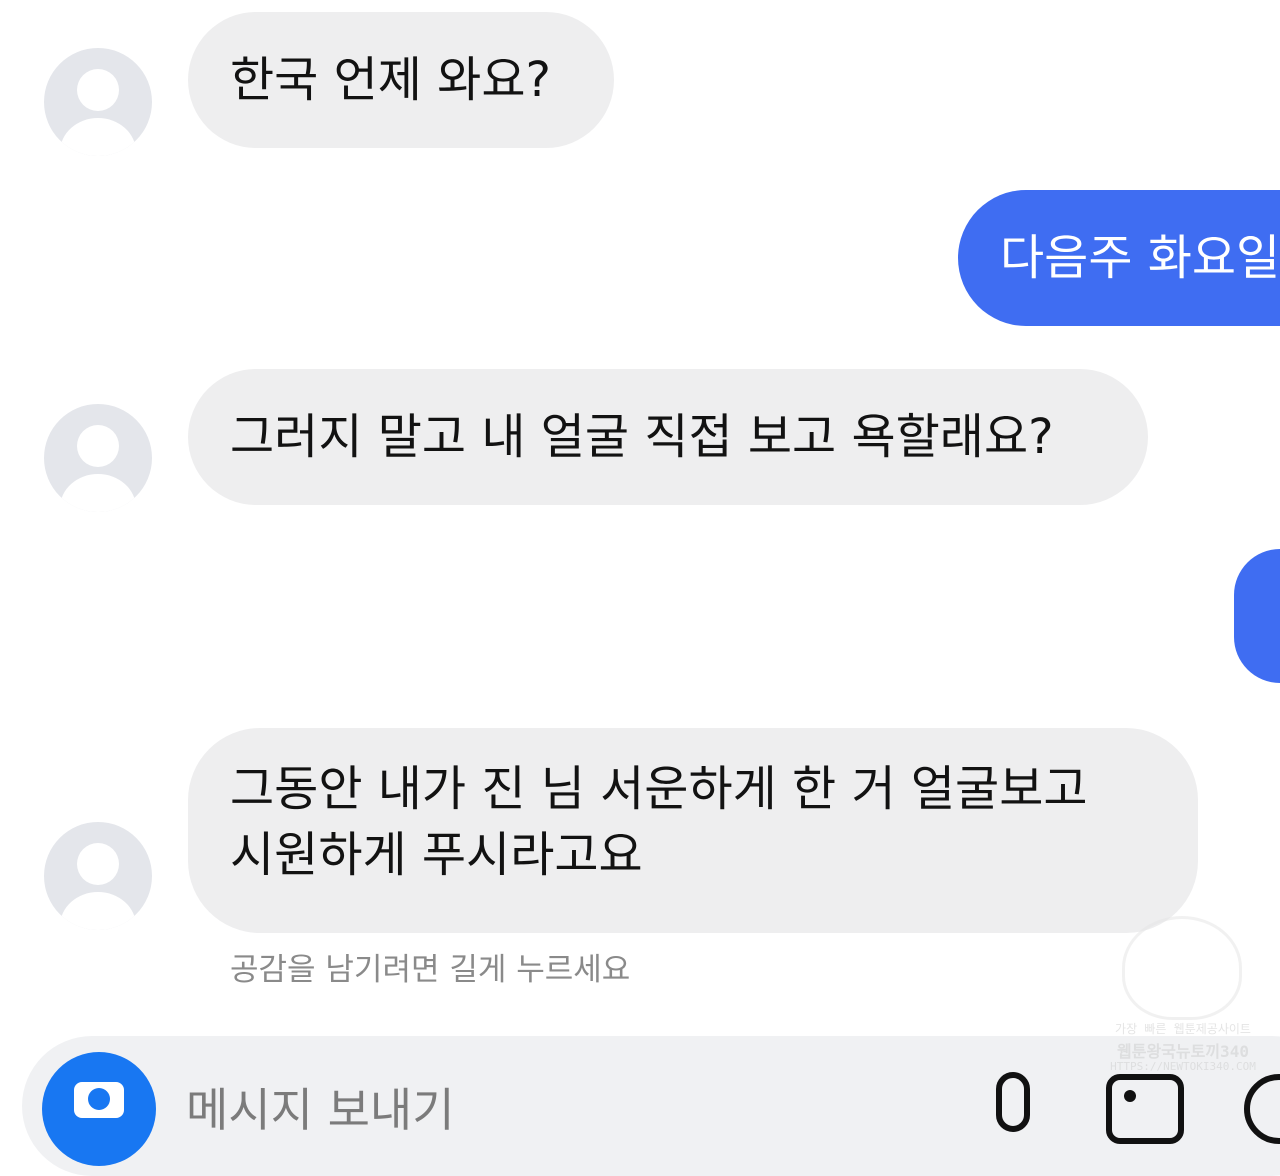 The height and width of the screenshot is (1176, 1280). What do you see at coordinates (320, 1107) in the screenshot?
I see `message-input: 메시지 보내기` at bounding box center [320, 1107].